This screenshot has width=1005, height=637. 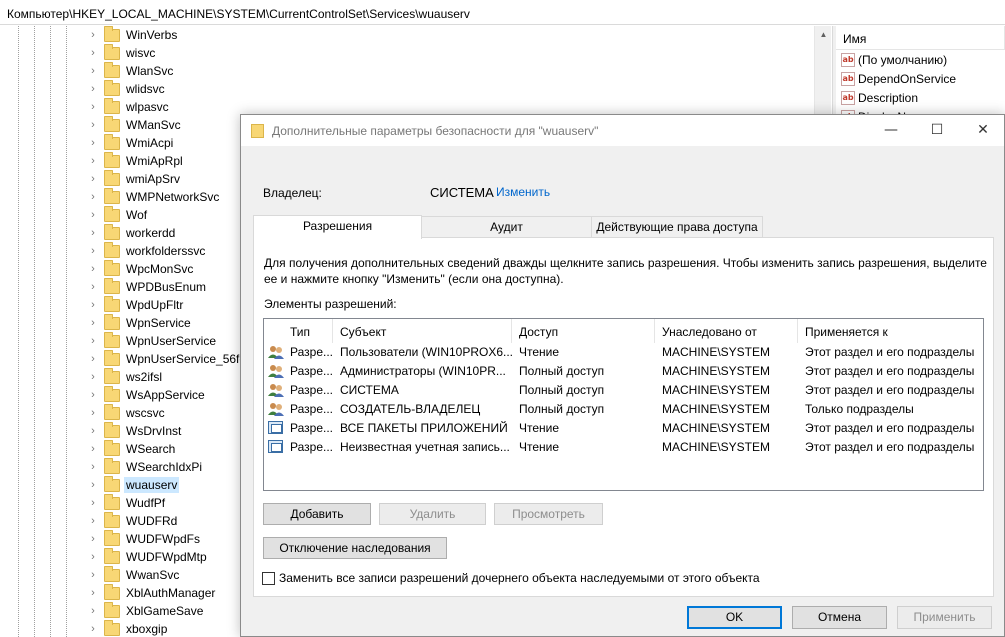 What do you see at coordinates (937, 130) in the screenshot?
I see `maximize-button: ☐` at bounding box center [937, 130].